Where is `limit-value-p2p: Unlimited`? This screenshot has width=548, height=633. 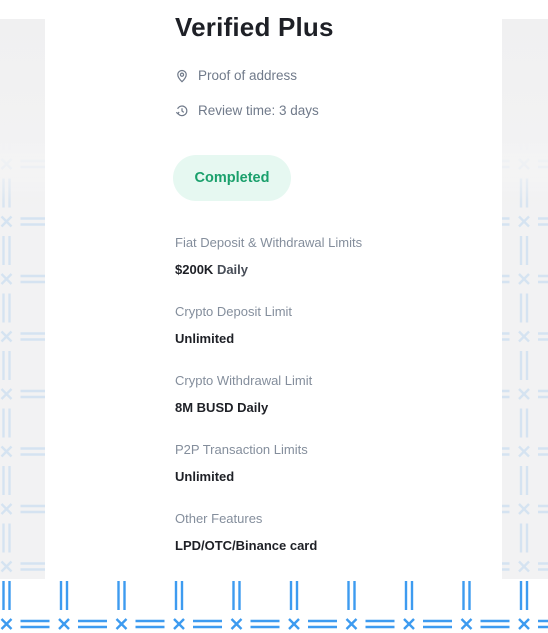 limit-value-p2p: Unlimited is located at coordinates (205, 476).